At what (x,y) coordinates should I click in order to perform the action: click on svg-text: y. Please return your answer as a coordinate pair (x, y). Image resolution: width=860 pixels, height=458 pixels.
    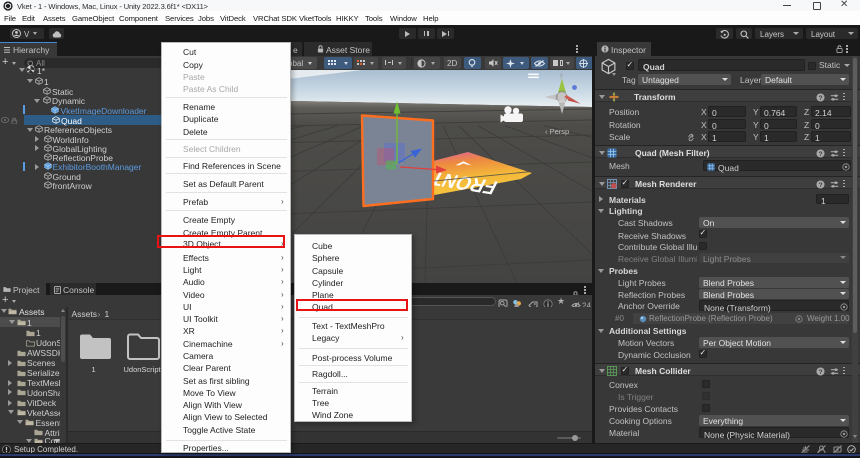
    Looking at the image, I should click on (561, 76).